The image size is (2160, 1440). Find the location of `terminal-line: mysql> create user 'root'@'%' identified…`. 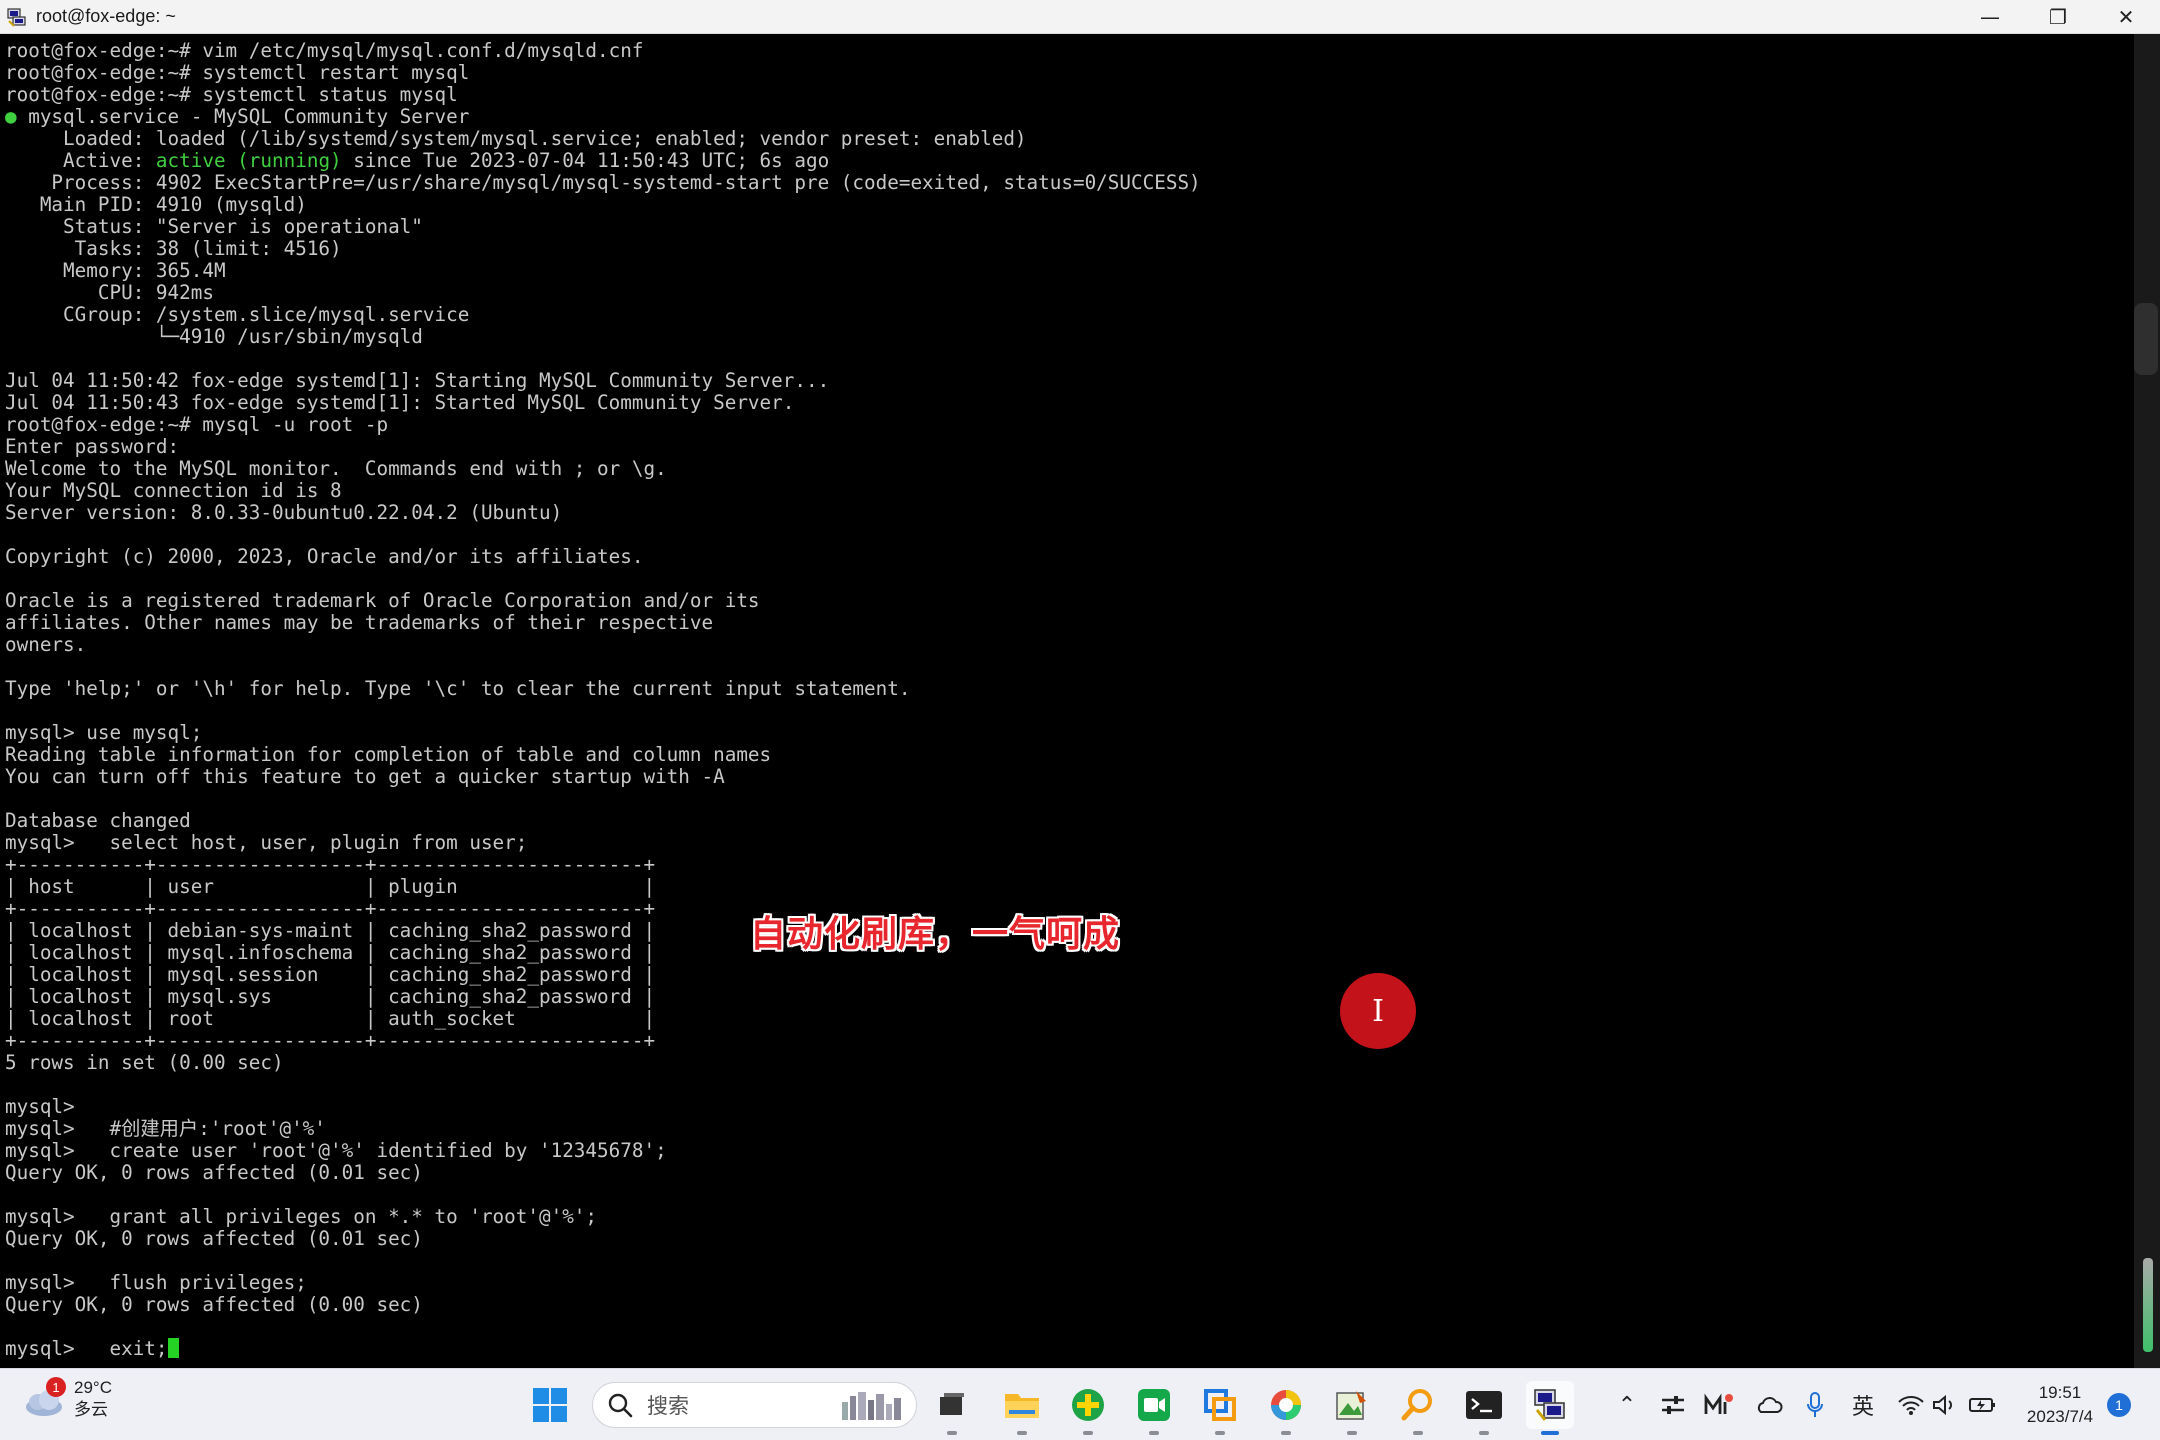

terminal-line: mysql> create user 'root'@'%' identified… is located at coordinates (336, 1150).